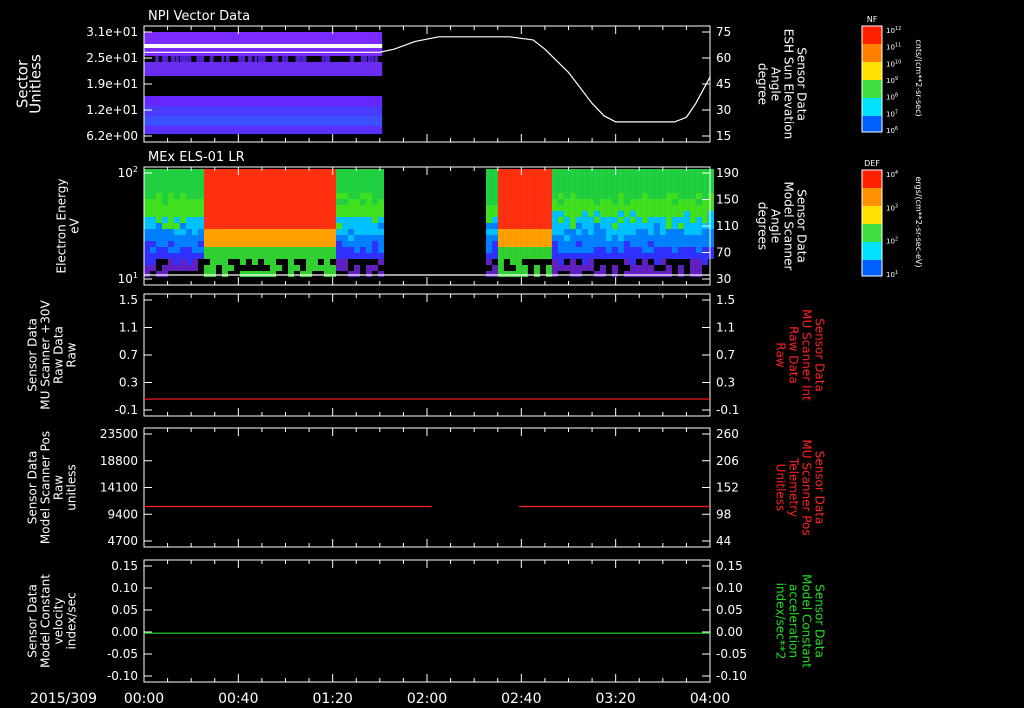 This screenshot has height=708, width=1024. What do you see at coordinates (199, 16) in the screenshot?
I see `panel-title: NPI Vector Data` at bounding box center [199, 16].